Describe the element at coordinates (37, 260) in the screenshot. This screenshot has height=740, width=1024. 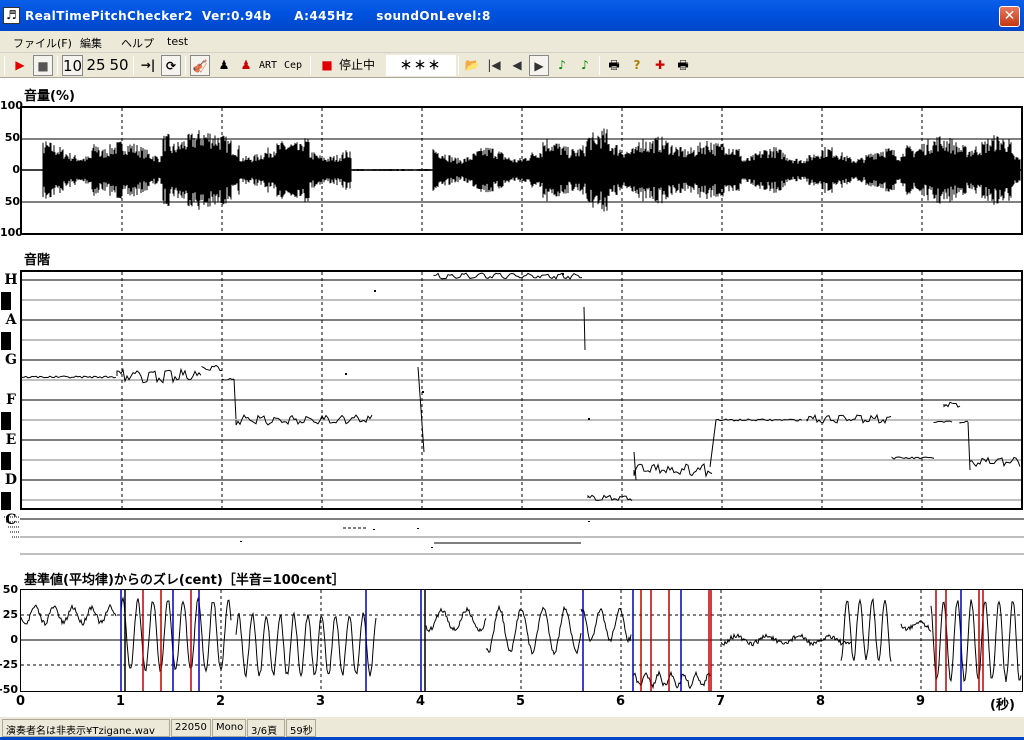
I see `scale-panel-label: 音階` at that location.